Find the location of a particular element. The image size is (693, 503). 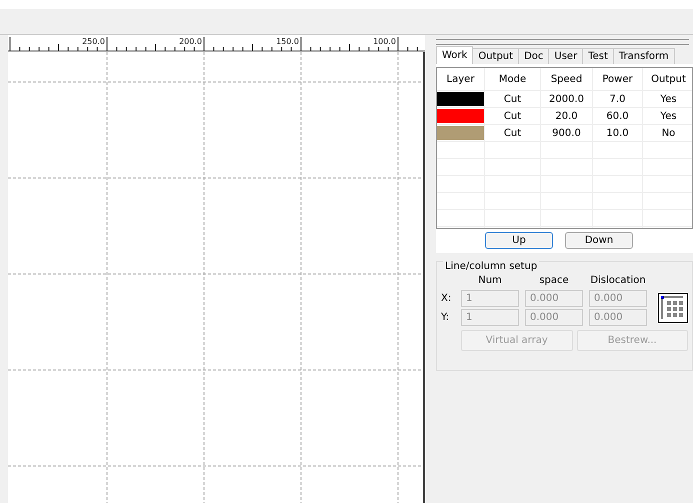

table-cell: 60.0 is located at coordinates (618, 116).